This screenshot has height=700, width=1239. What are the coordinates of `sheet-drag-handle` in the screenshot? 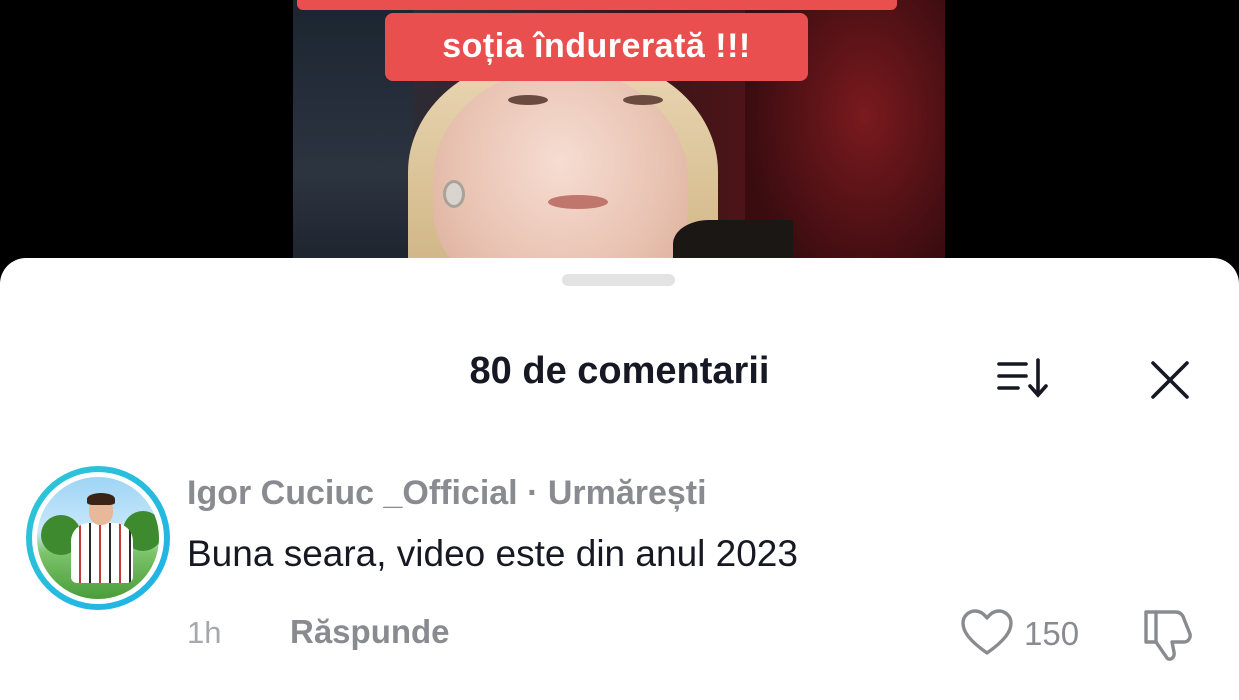 It's located at (618, 280).